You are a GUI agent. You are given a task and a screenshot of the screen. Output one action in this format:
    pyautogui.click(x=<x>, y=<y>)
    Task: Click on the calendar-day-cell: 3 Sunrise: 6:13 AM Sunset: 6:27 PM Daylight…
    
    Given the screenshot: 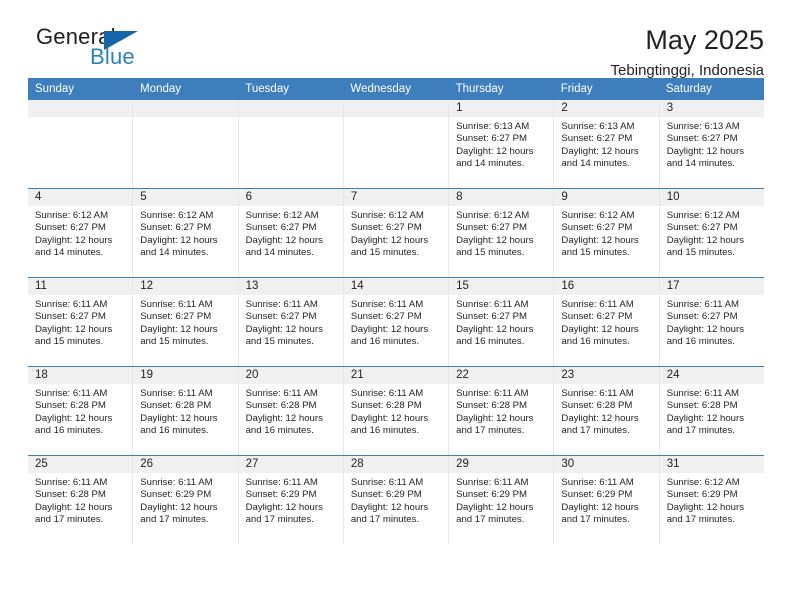 What is the action you would take?
    pyautogui.click(x=711, y=144)
    